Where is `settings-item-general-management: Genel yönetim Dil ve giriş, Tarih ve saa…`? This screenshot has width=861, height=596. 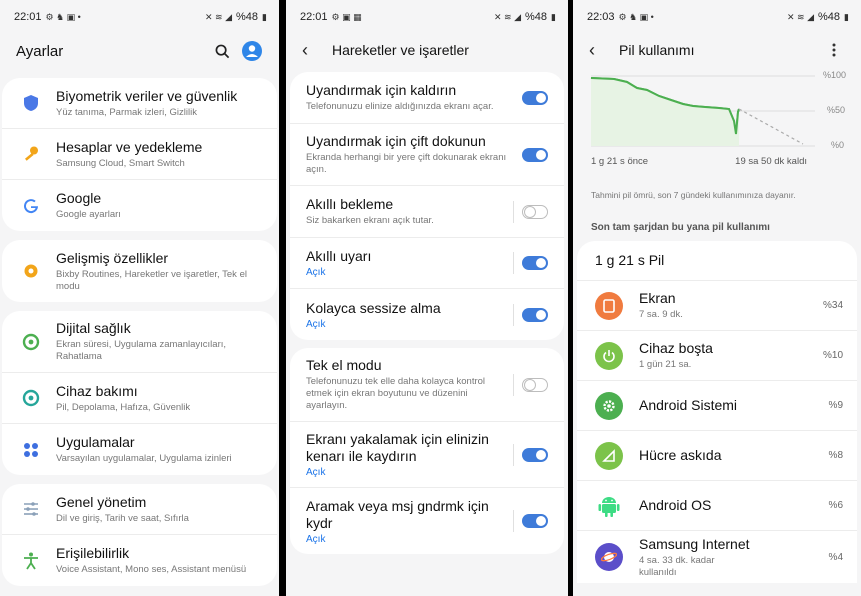
settings-item-general-management: Genel yönetim Dil ve giriş, Tarih ve saa… is located at coordinates (139, 509).